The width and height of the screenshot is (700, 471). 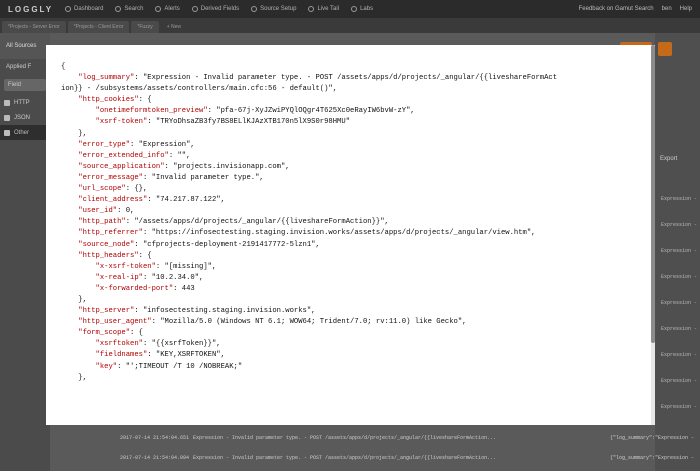 What do you see at coordinates (667, 9) in the screenshot?
I see `user-menu: ben` at bounding box center [667, 9].